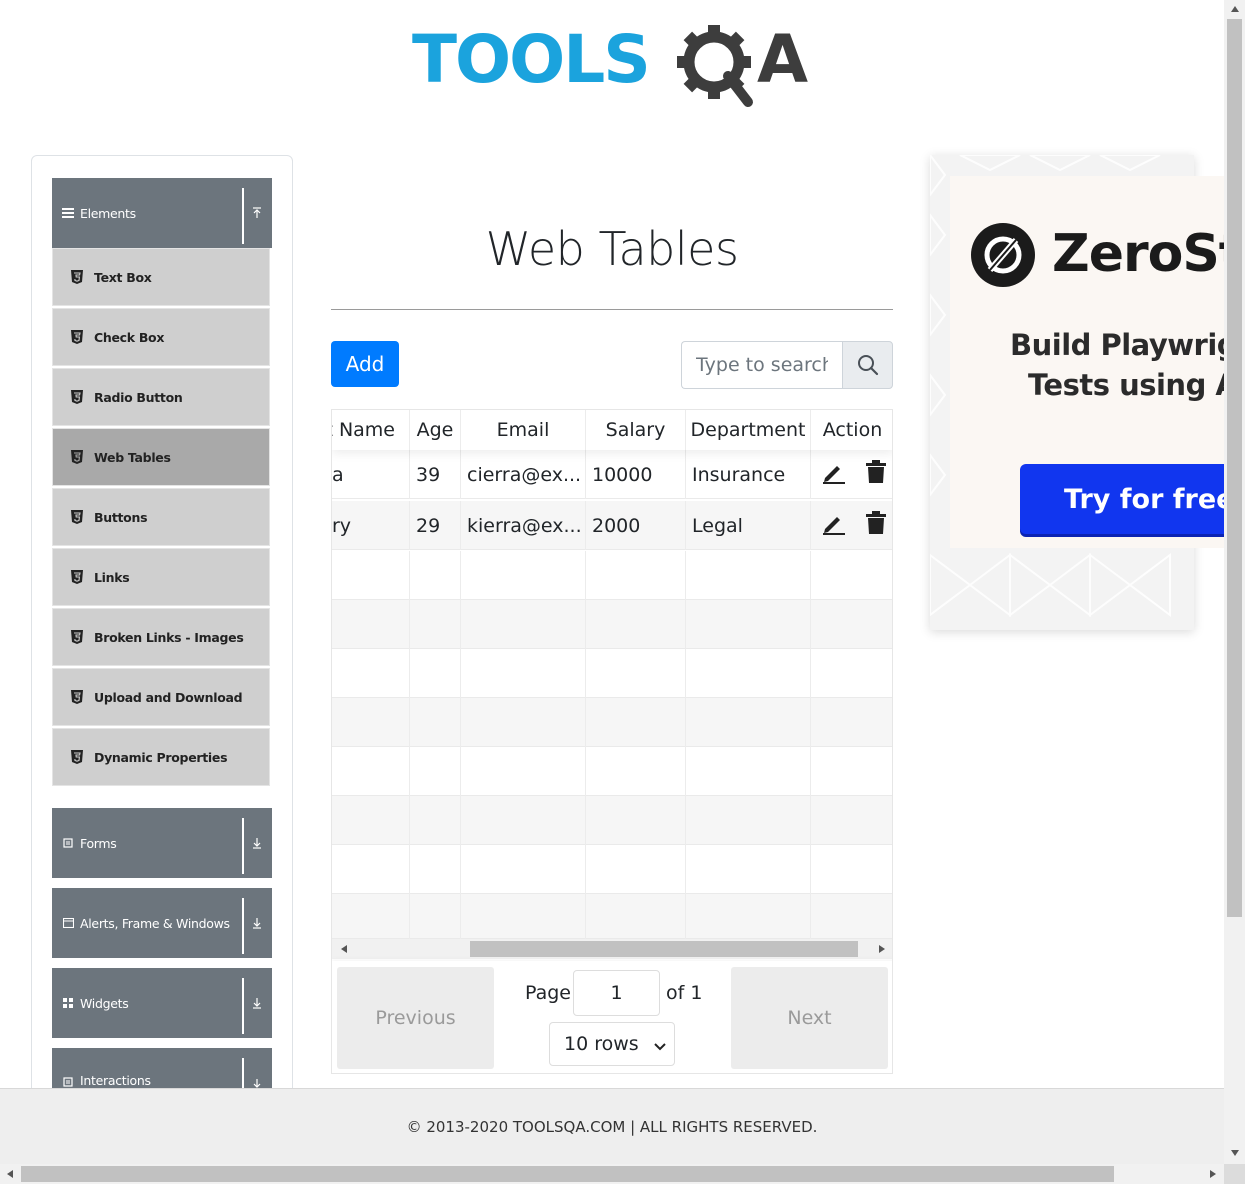 Image resolution: width=1245 pixels, height=1184 pixels. I want to click on previous-button: Previous, so click(415, 1018).